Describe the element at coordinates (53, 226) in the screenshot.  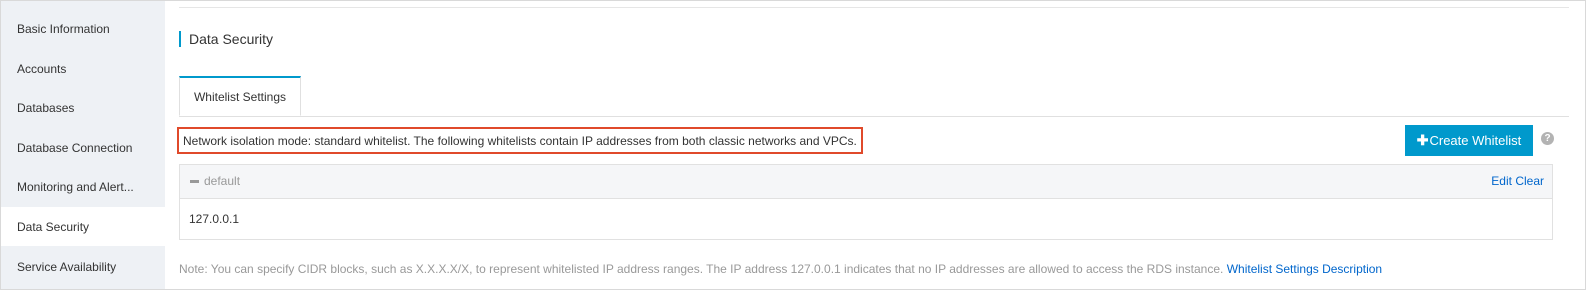
I see `sidebar-item-label: Data Security` at that location.